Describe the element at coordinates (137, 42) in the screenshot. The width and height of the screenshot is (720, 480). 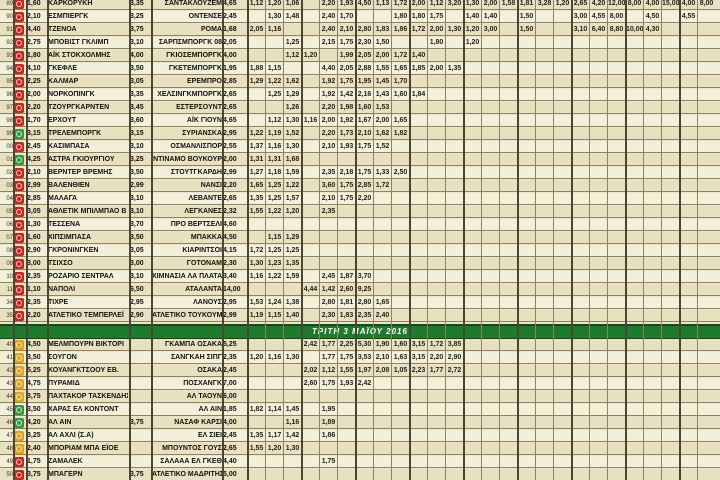
I see `draw-odd-label: 3,10` at that location.